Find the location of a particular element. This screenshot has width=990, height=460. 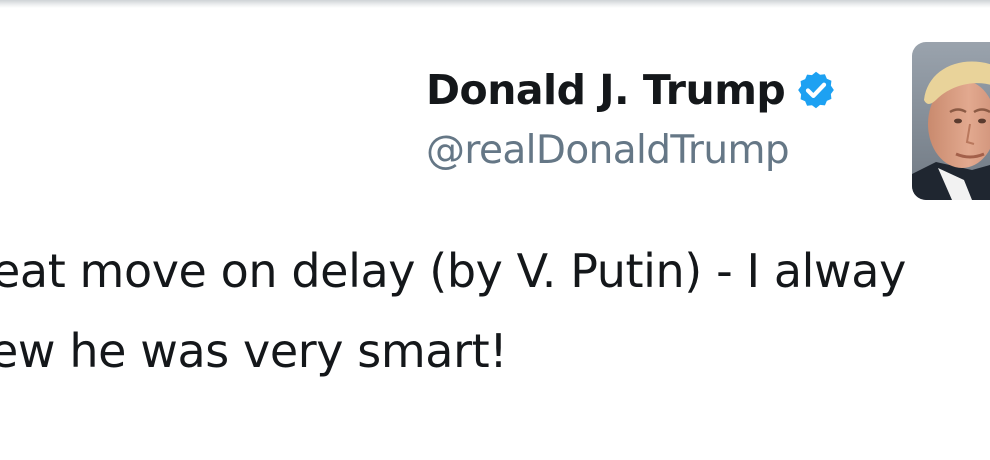

tweet-text-line-2: ew he was very smart! is located at coordinates (254, 351).